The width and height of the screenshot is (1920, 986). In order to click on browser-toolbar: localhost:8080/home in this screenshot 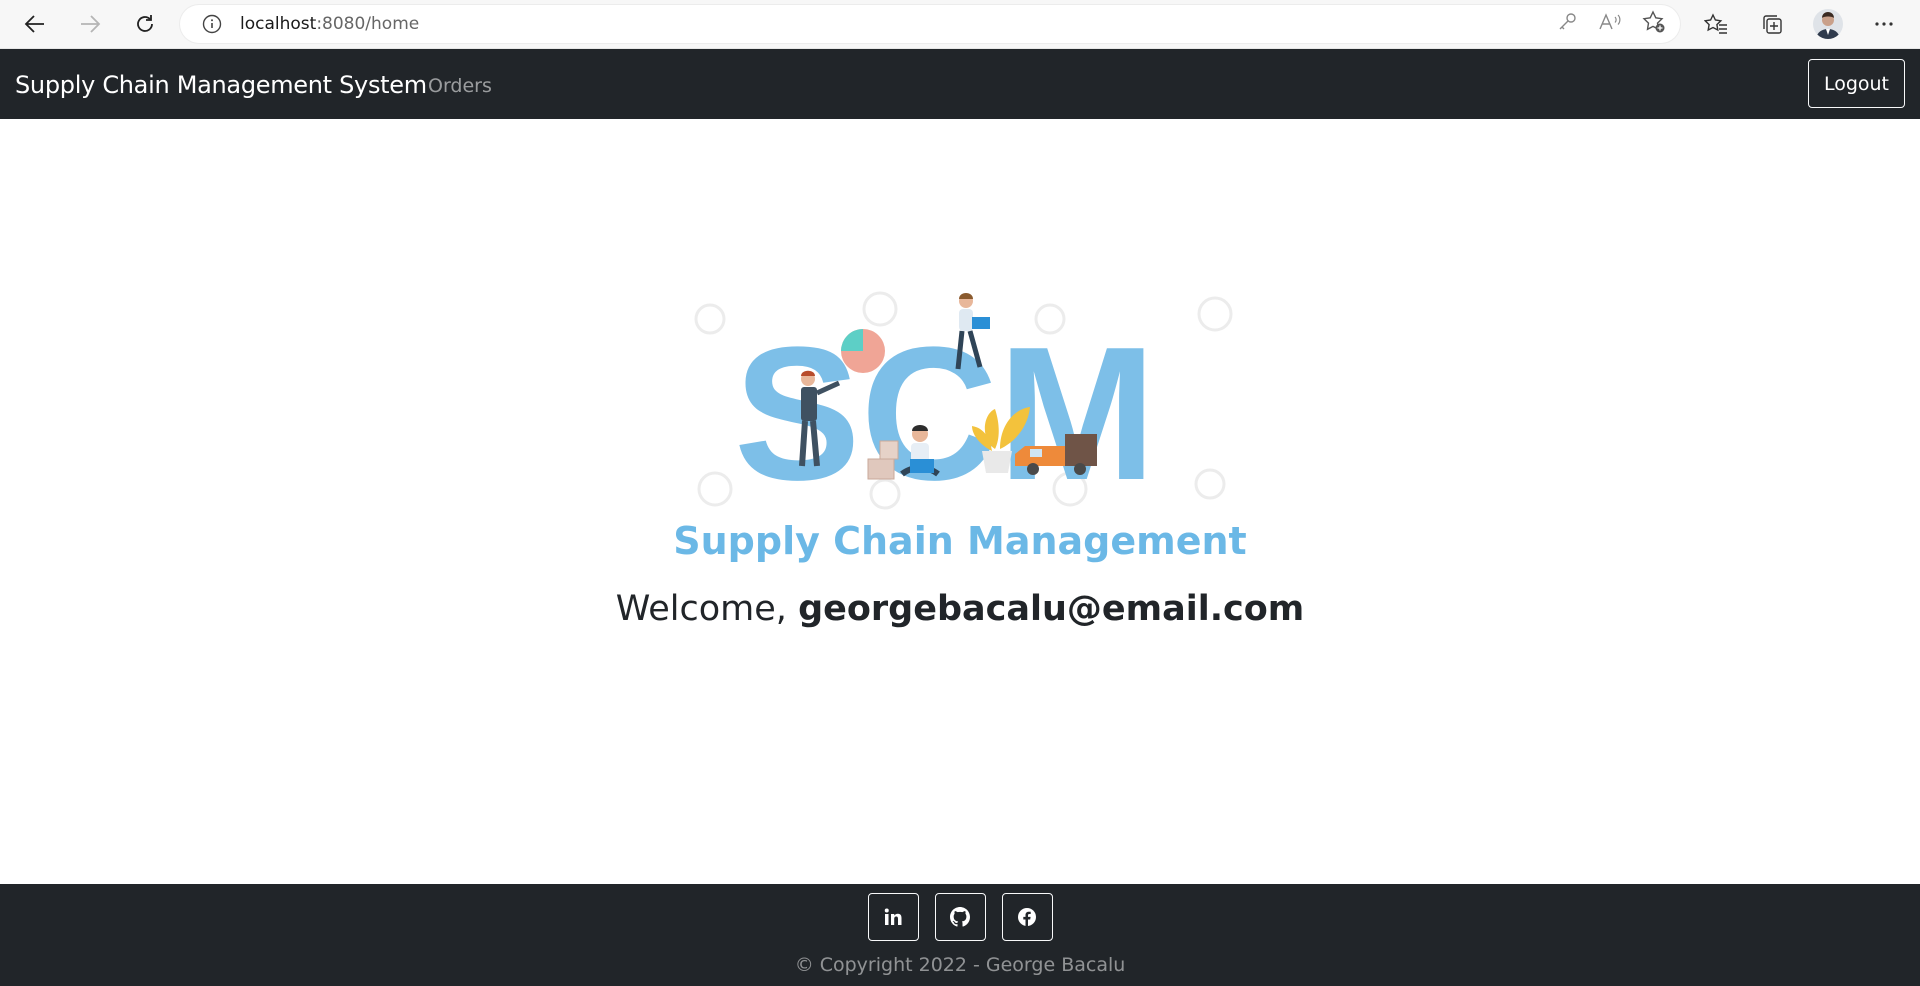, I will do `click(960, 24)`.